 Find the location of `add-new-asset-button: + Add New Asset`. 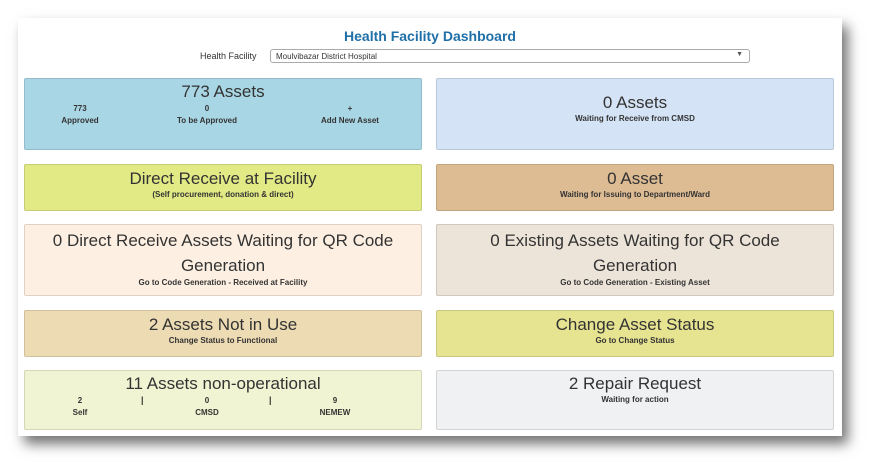

add-new-asset-button: + Add New Asset is located at coordinates (350, 115).